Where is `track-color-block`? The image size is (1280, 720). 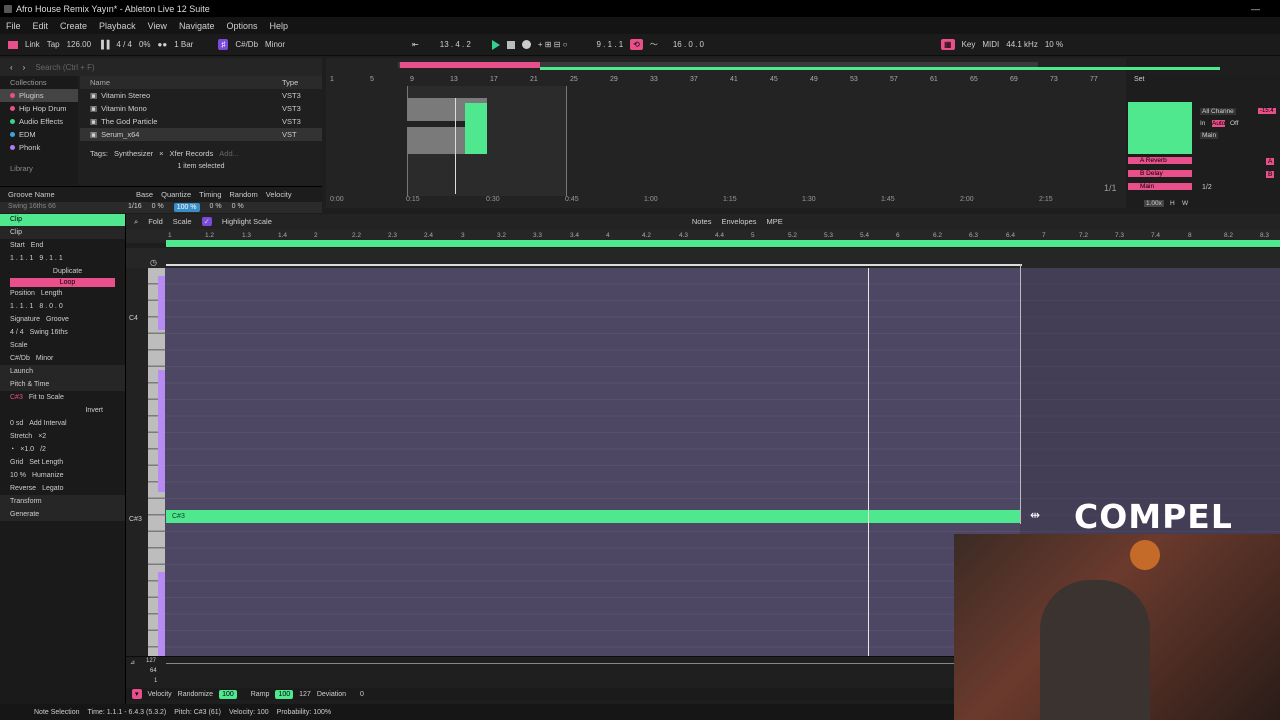
track-color-block is located at coordinates (1160, 128).